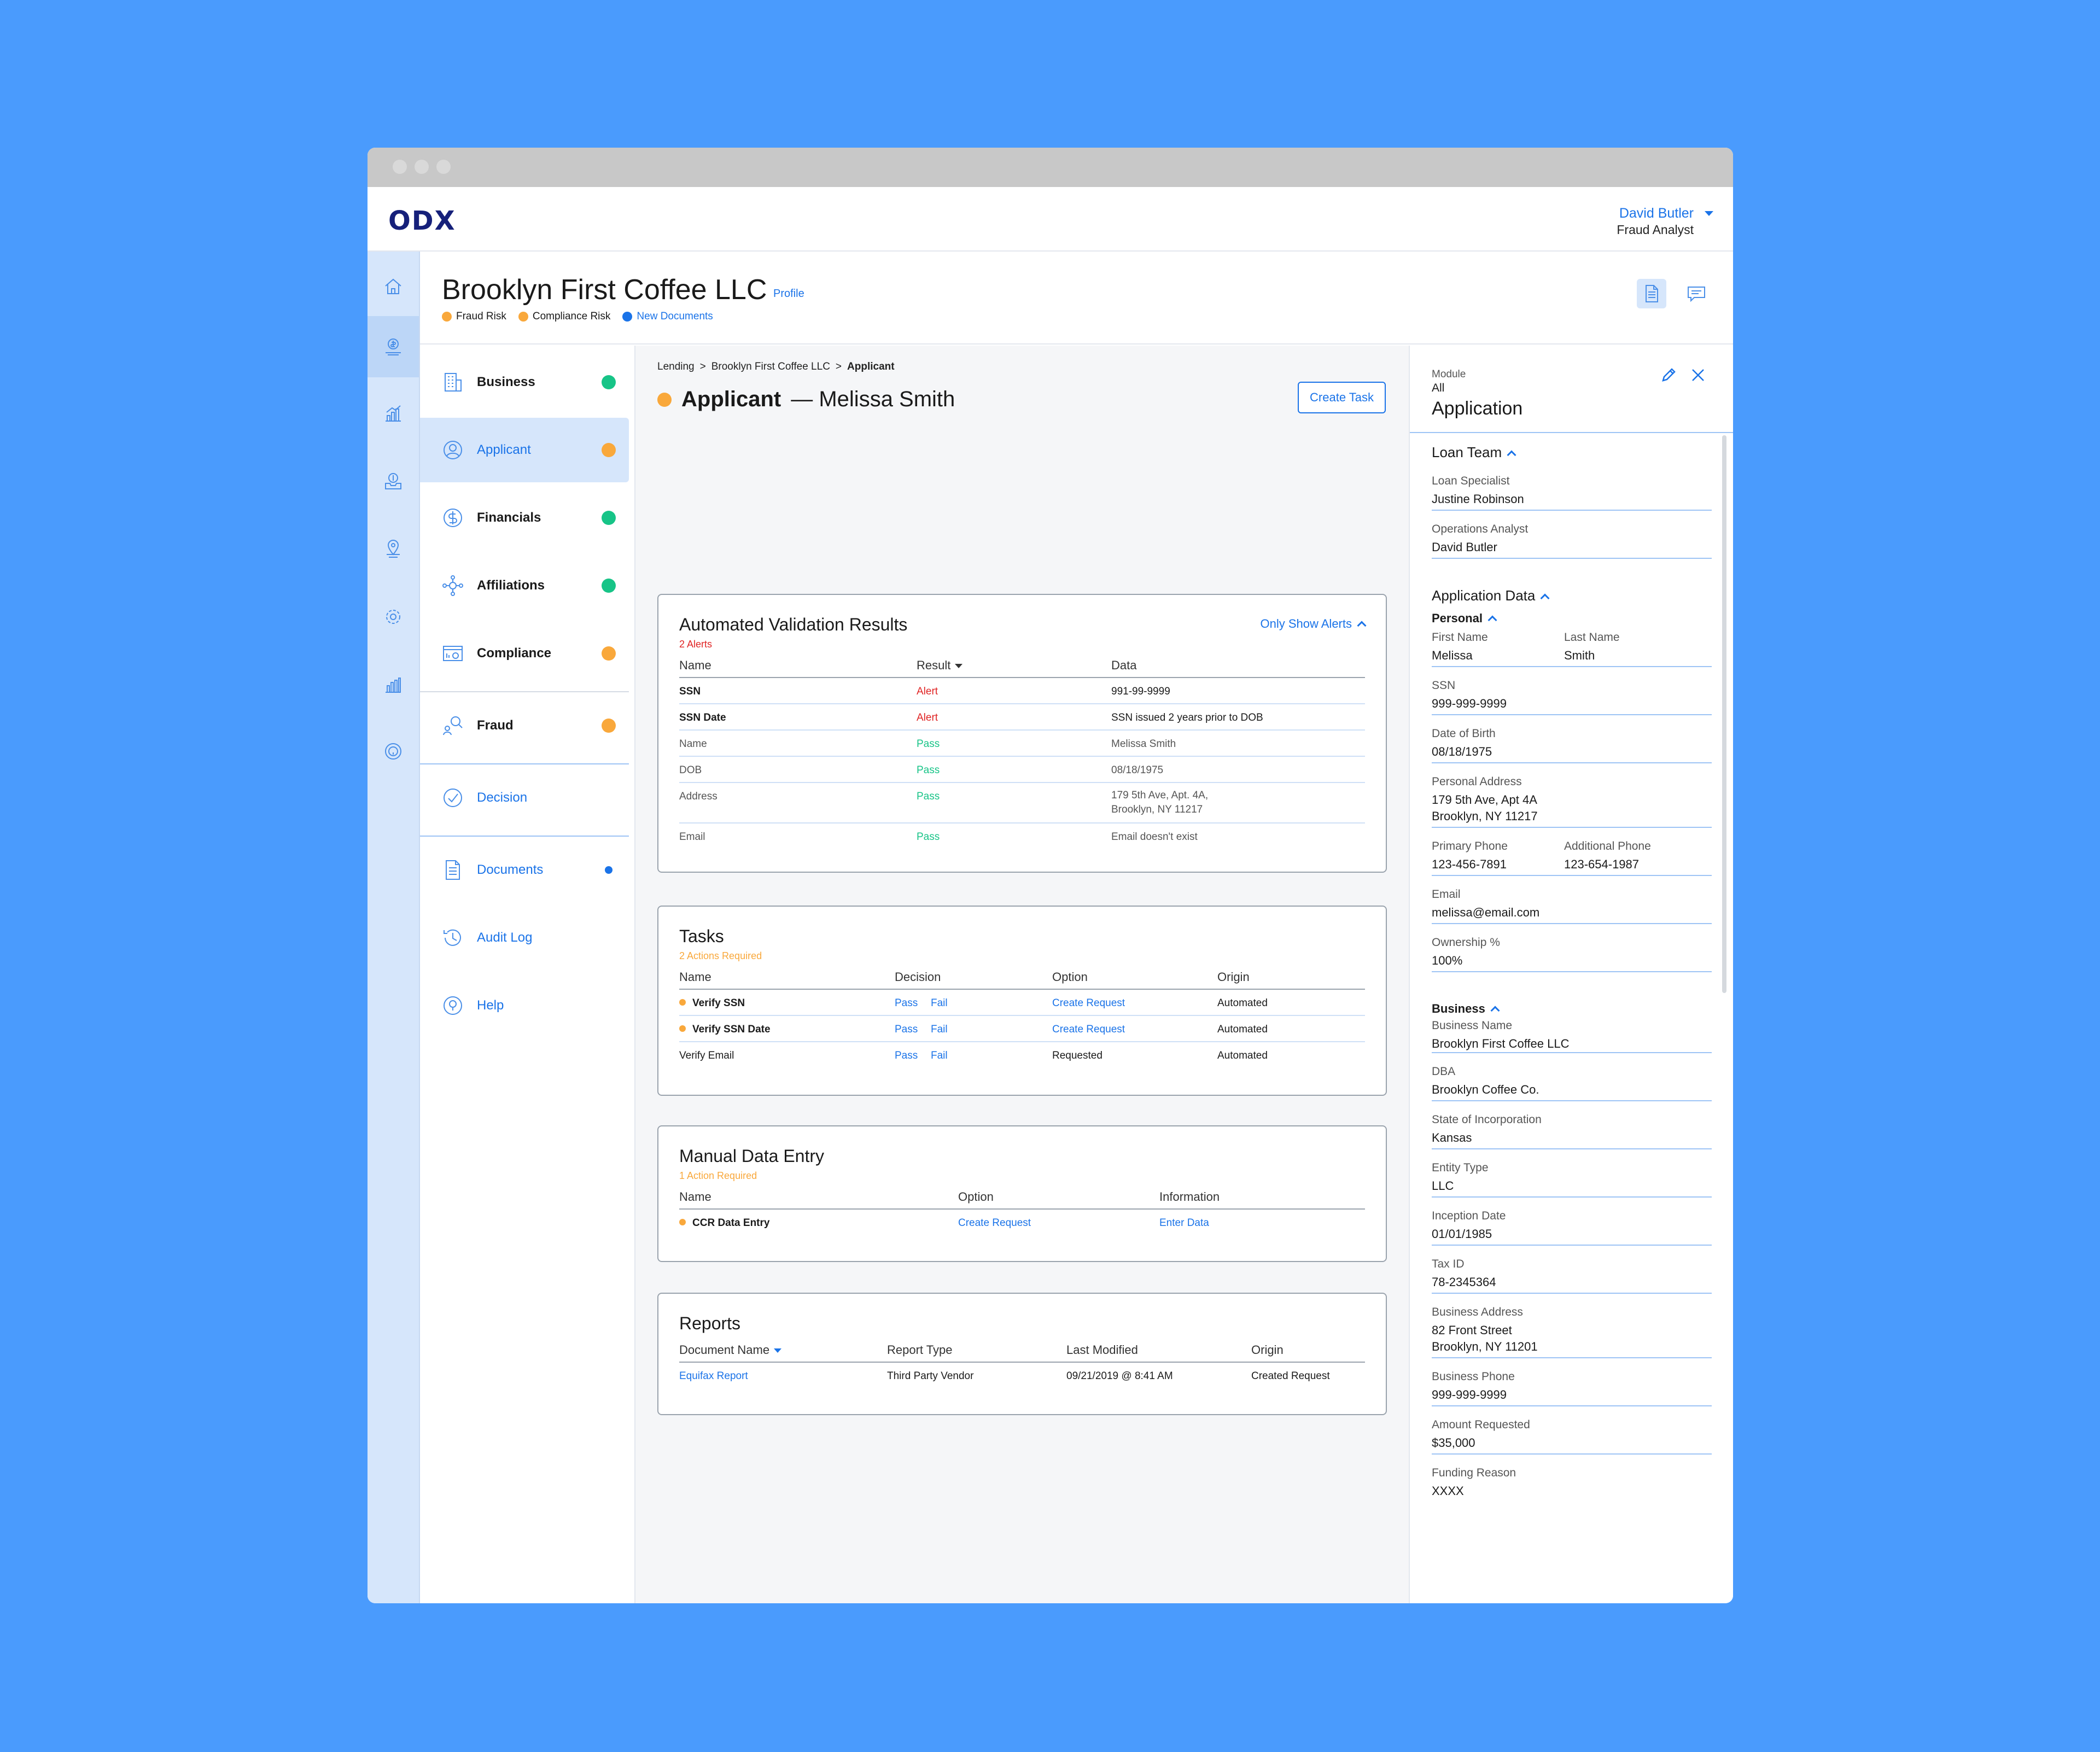 The width and height of the screenshot is (2100, 1752). What do you see at coordinates (1466, 1009) in the screenshot?
I see `business-toggle: Business` at bounding box center [1466, 1009].